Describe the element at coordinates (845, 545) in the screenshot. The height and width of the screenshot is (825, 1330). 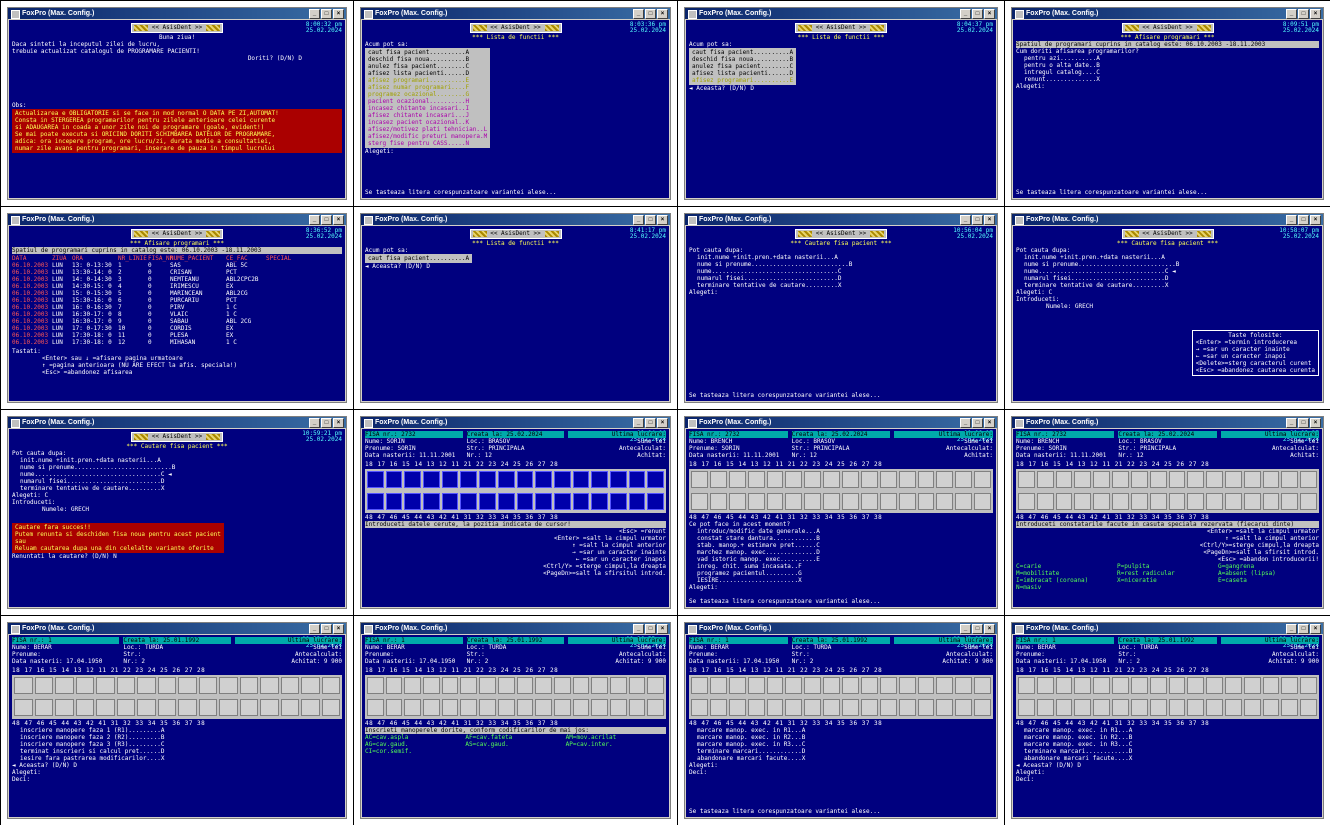
I see `menu-item-c: stab. manop.+ estimare pret......C` at that location.